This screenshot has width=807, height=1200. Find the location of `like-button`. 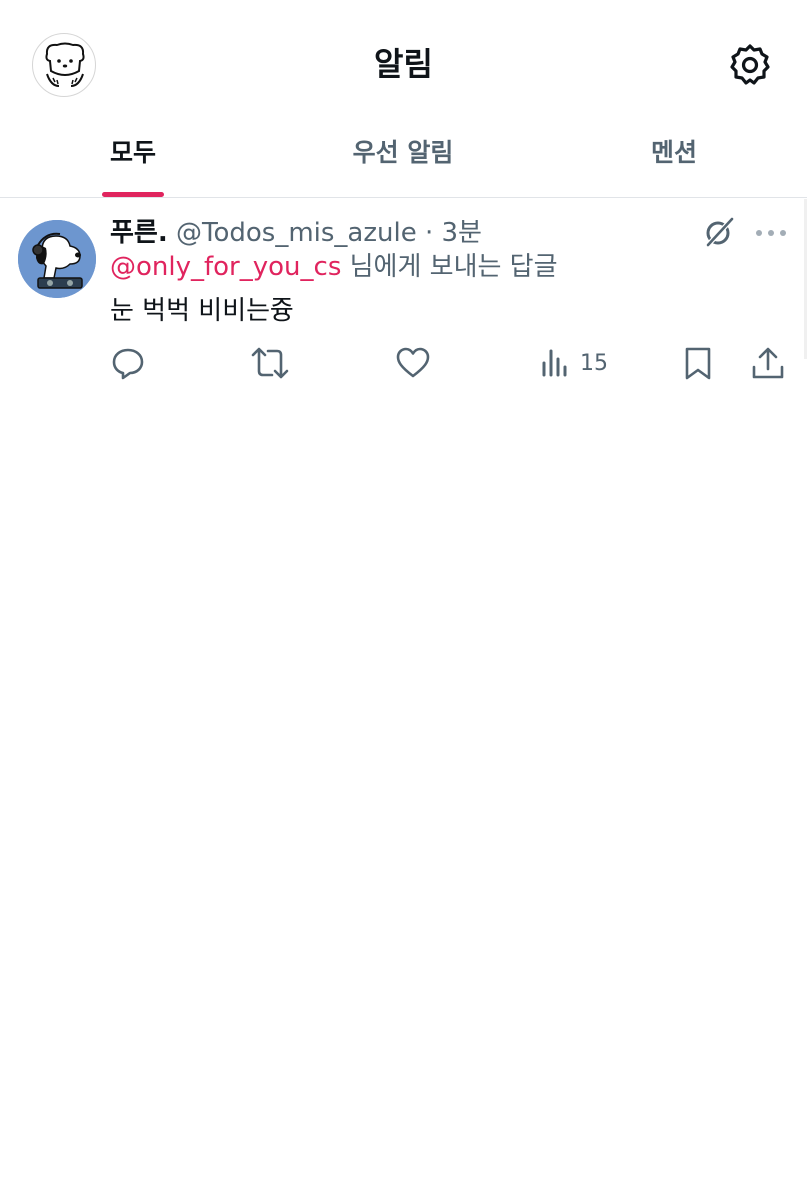

like-button is located at coordinates (413, 363).